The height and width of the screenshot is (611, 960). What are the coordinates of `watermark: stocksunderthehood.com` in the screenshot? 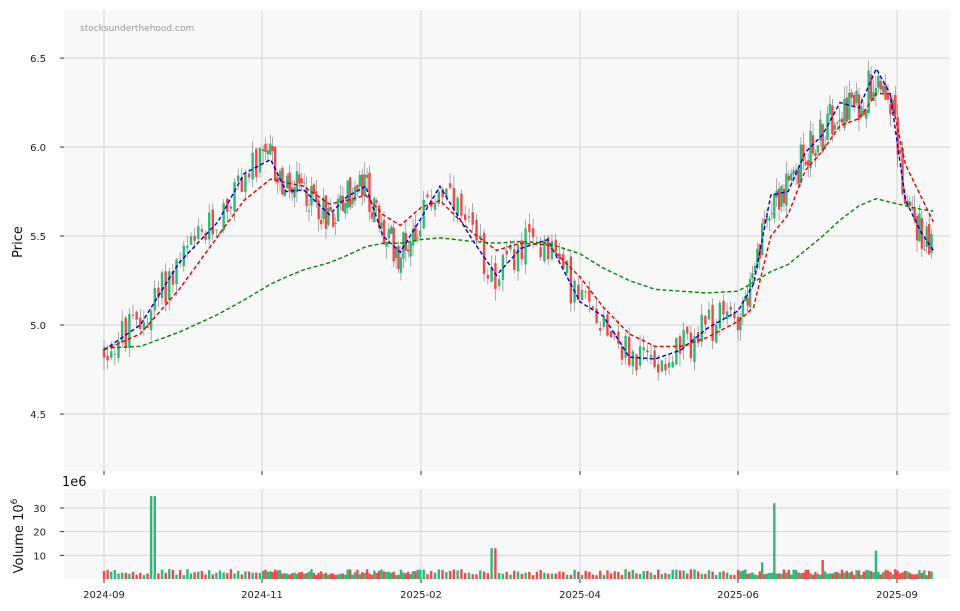 It's located at (137, 29).